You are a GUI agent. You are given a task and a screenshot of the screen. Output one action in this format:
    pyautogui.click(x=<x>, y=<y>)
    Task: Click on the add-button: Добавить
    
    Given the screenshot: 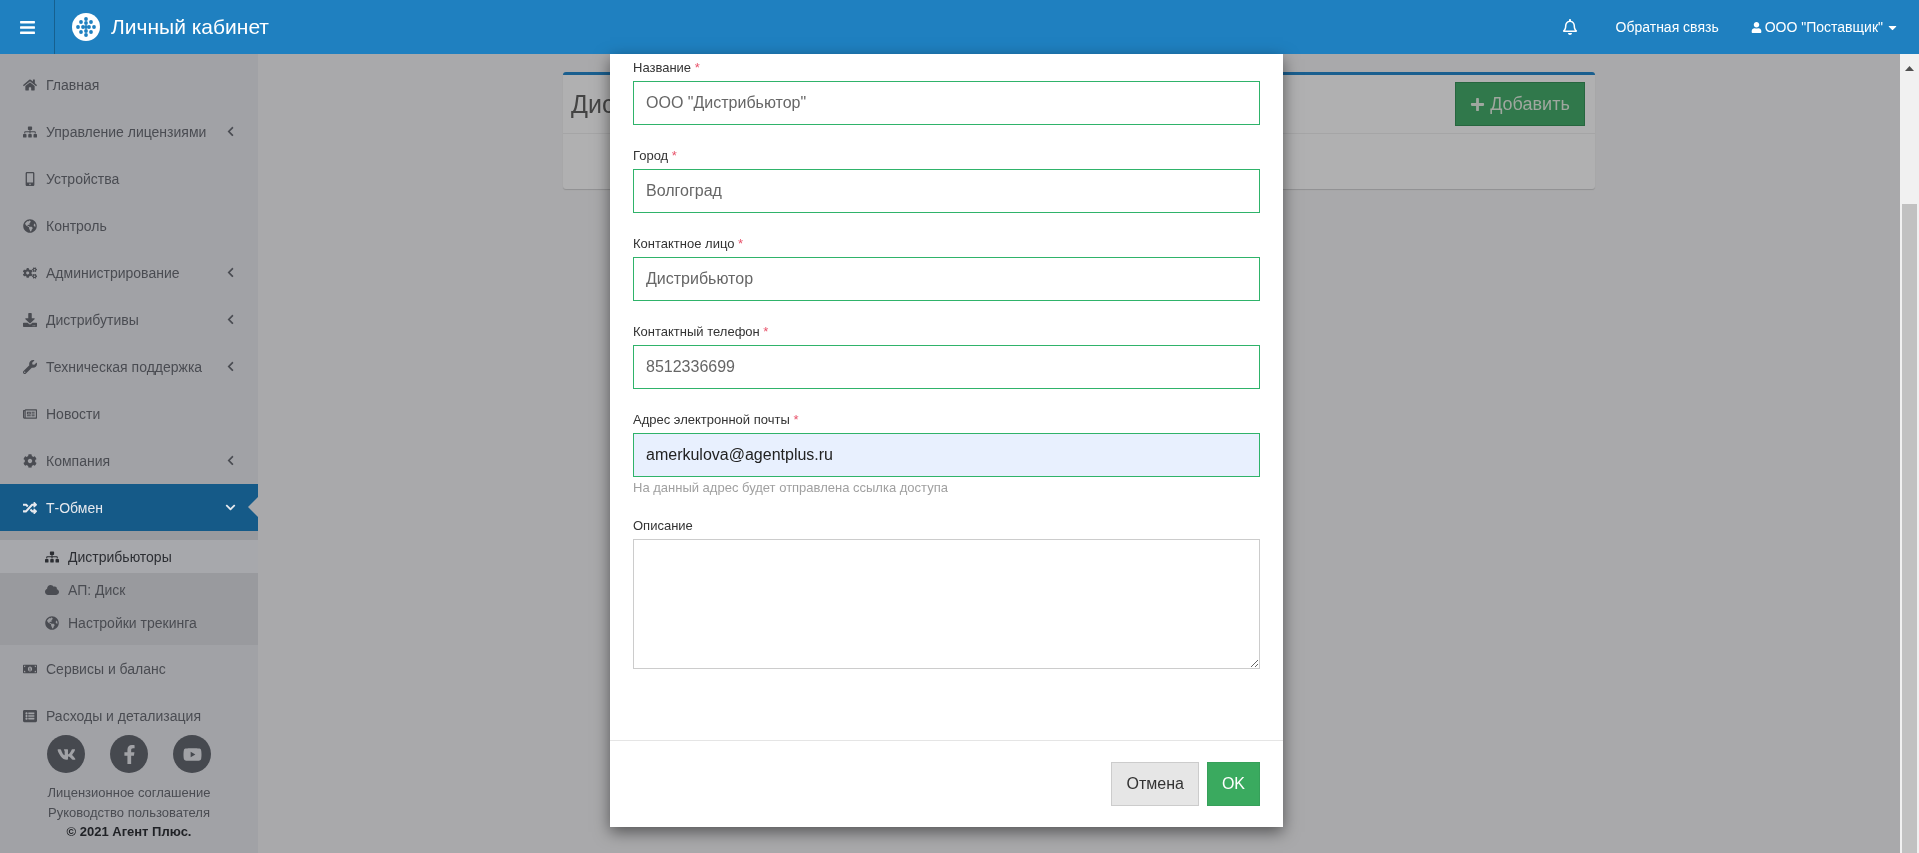 What is the action you would take?
    pyautogui.click(x=1520, y=104)
    